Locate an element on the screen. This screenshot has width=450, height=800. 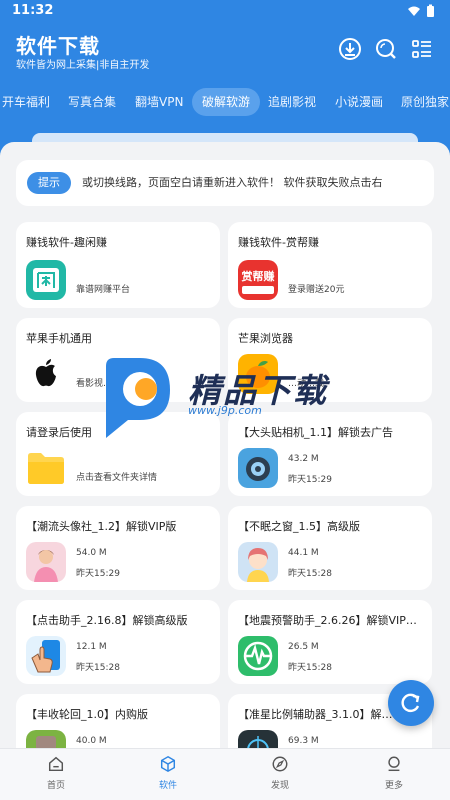
card-title: 【不眠之窗_1.5】高级版 is located at coordinates (299, 526).